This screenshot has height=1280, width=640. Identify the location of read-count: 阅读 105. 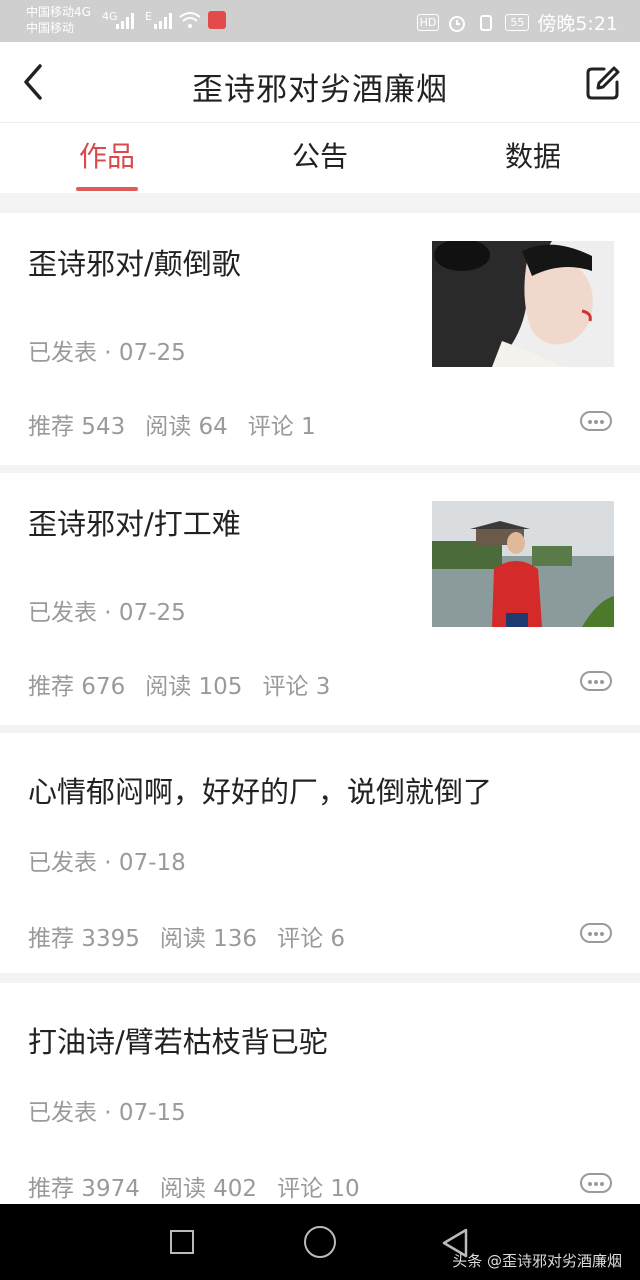
(194, 687).